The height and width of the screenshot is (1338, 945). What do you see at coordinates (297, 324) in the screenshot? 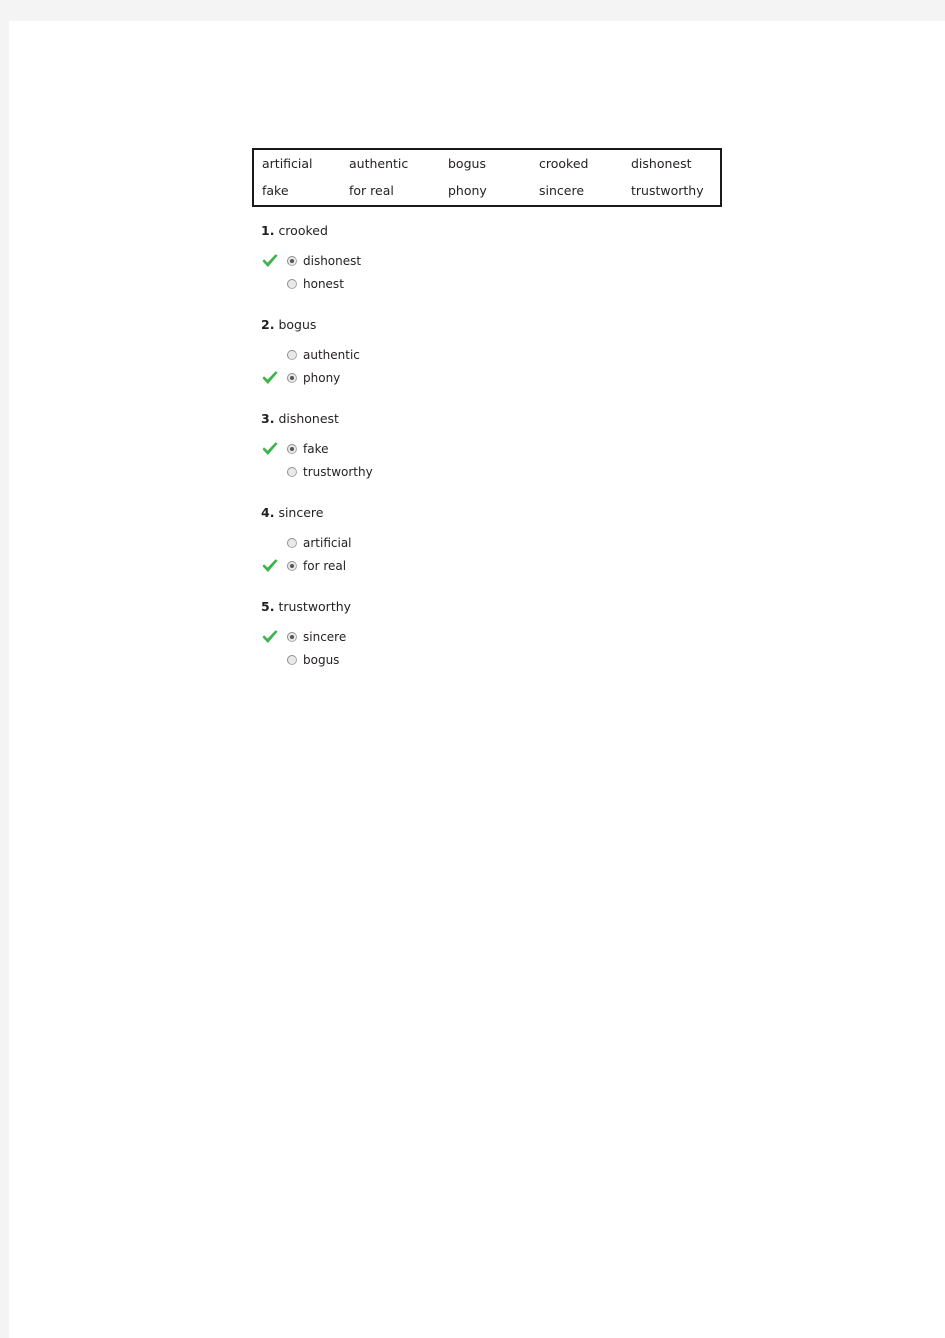
I see `question-word: bogus` at bounding box center [297, 324].